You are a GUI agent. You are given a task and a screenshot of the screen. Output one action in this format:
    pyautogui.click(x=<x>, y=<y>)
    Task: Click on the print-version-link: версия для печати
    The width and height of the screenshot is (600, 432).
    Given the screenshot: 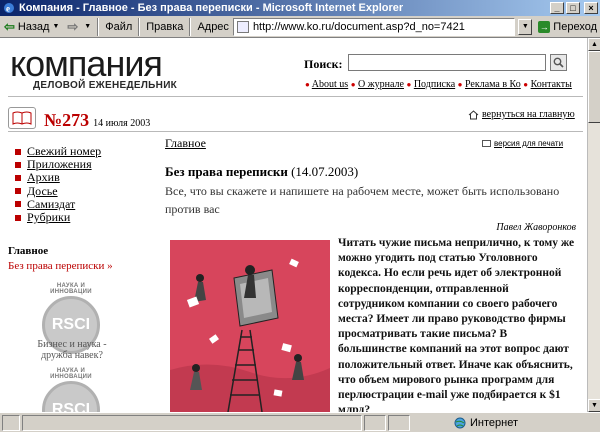 What is the action you would take?
    pyautogui.click(x=522, y=143)
    